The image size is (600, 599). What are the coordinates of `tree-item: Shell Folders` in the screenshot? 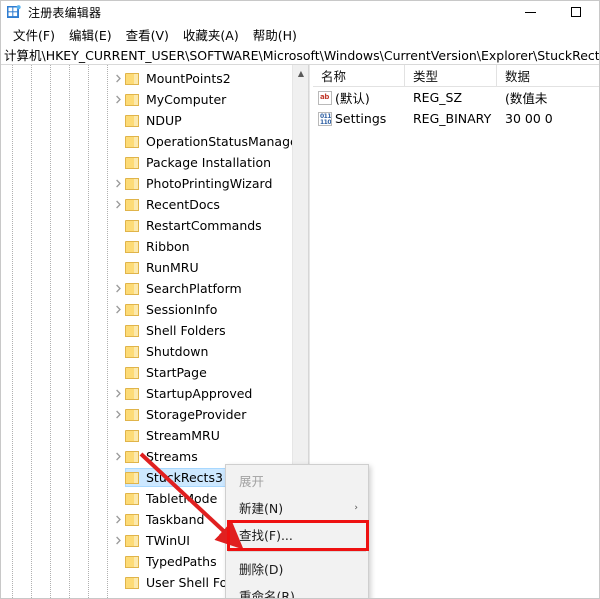 It's located at (147, 330).